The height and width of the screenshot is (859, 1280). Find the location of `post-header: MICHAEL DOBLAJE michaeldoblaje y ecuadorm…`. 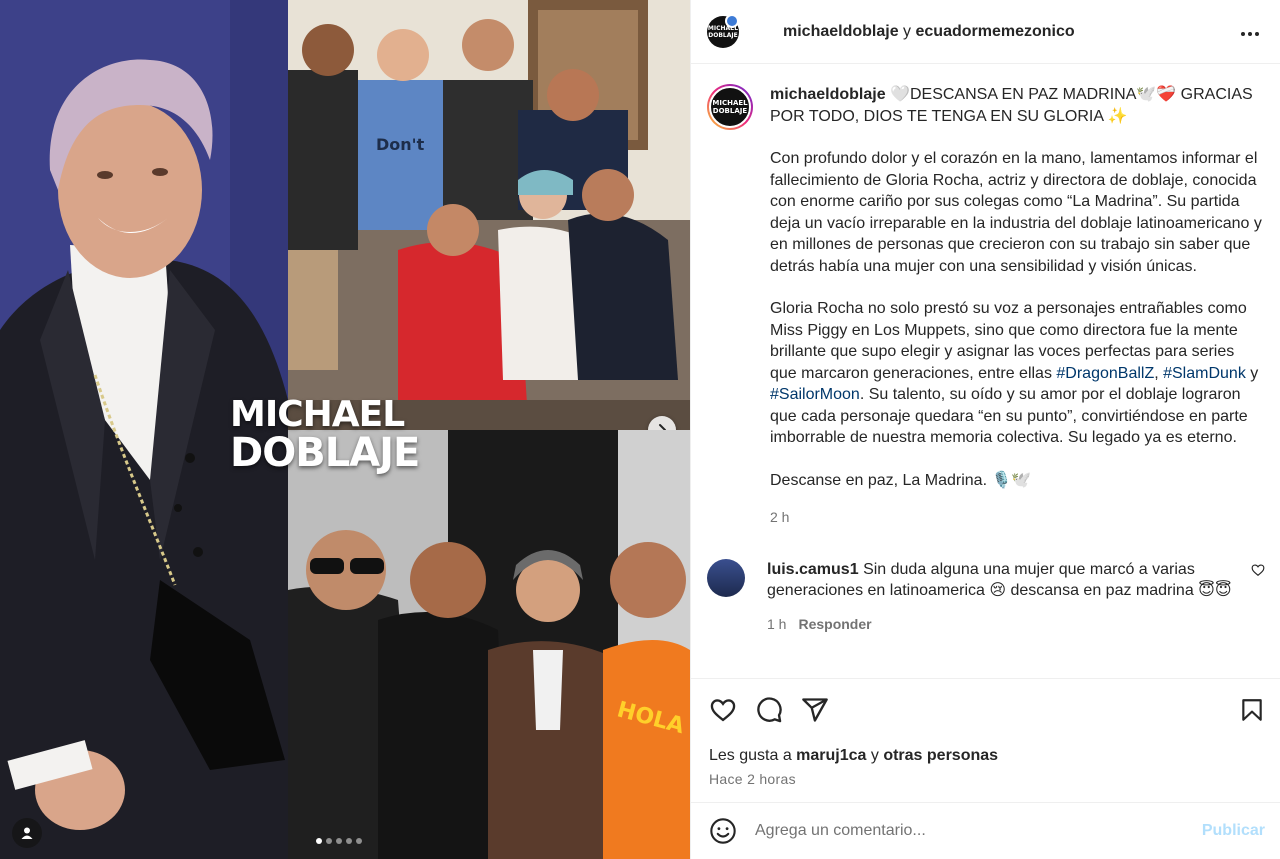

post-header: MICHAEL DOBLAJE michaeldoblaje y ecuadorm… is located at coordinates (985, 32).